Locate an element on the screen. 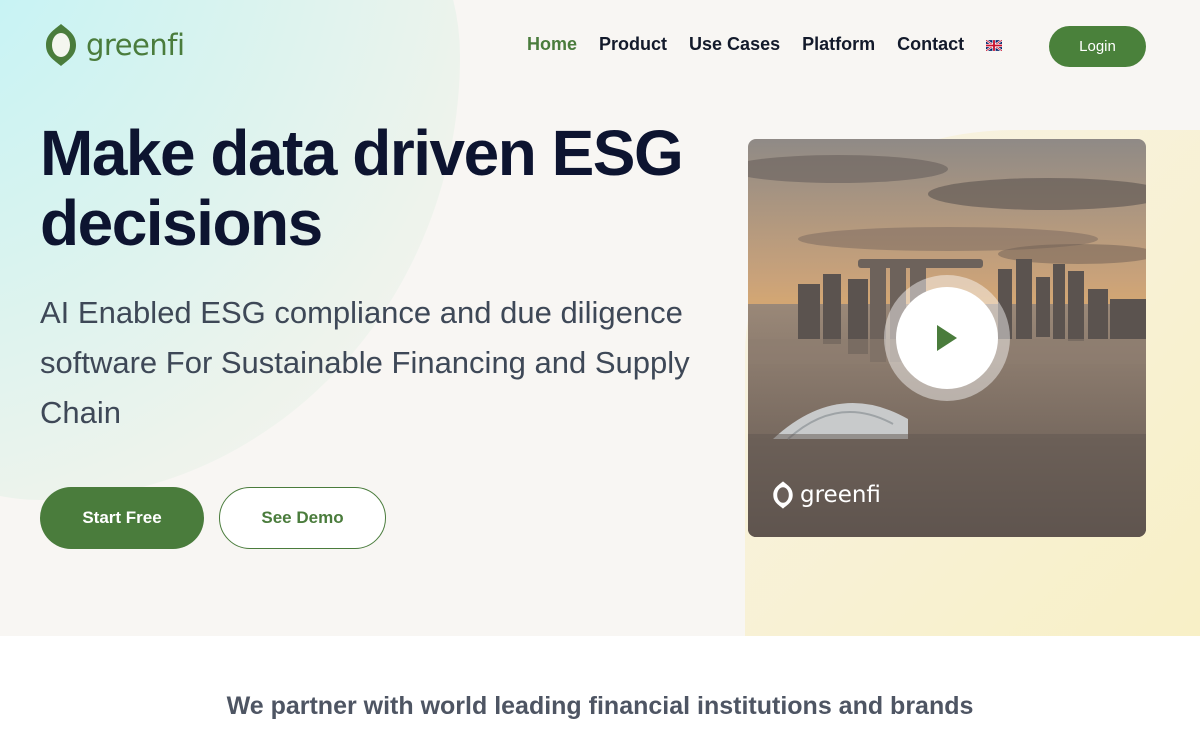 The width and height of the screenshot is (1200, 750). play-button is located at coordinates (947, 338).